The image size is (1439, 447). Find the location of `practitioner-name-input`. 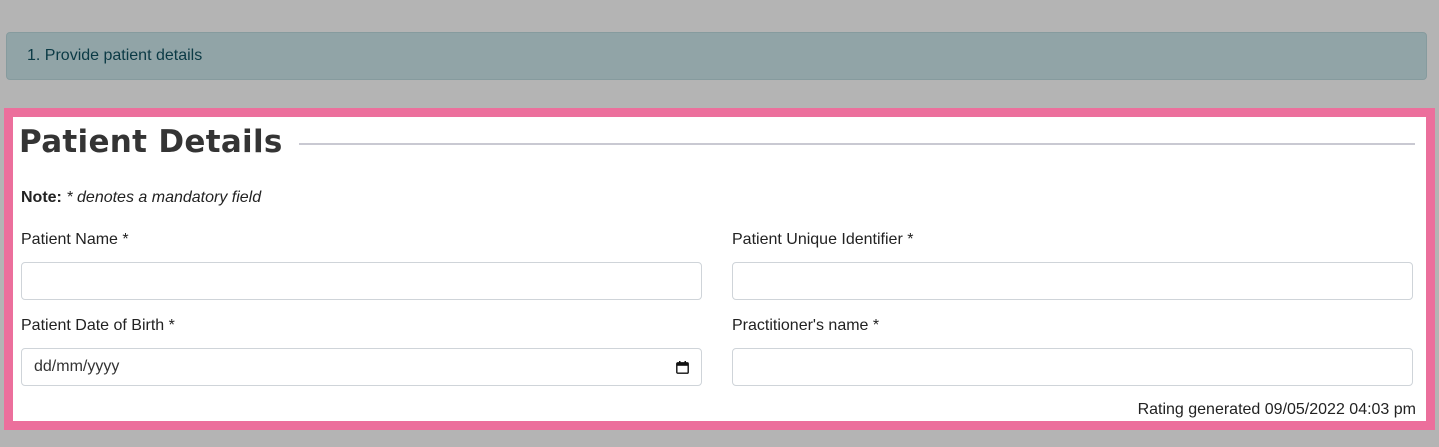

practitioner-name-input is located at coordinates (1072, 367).